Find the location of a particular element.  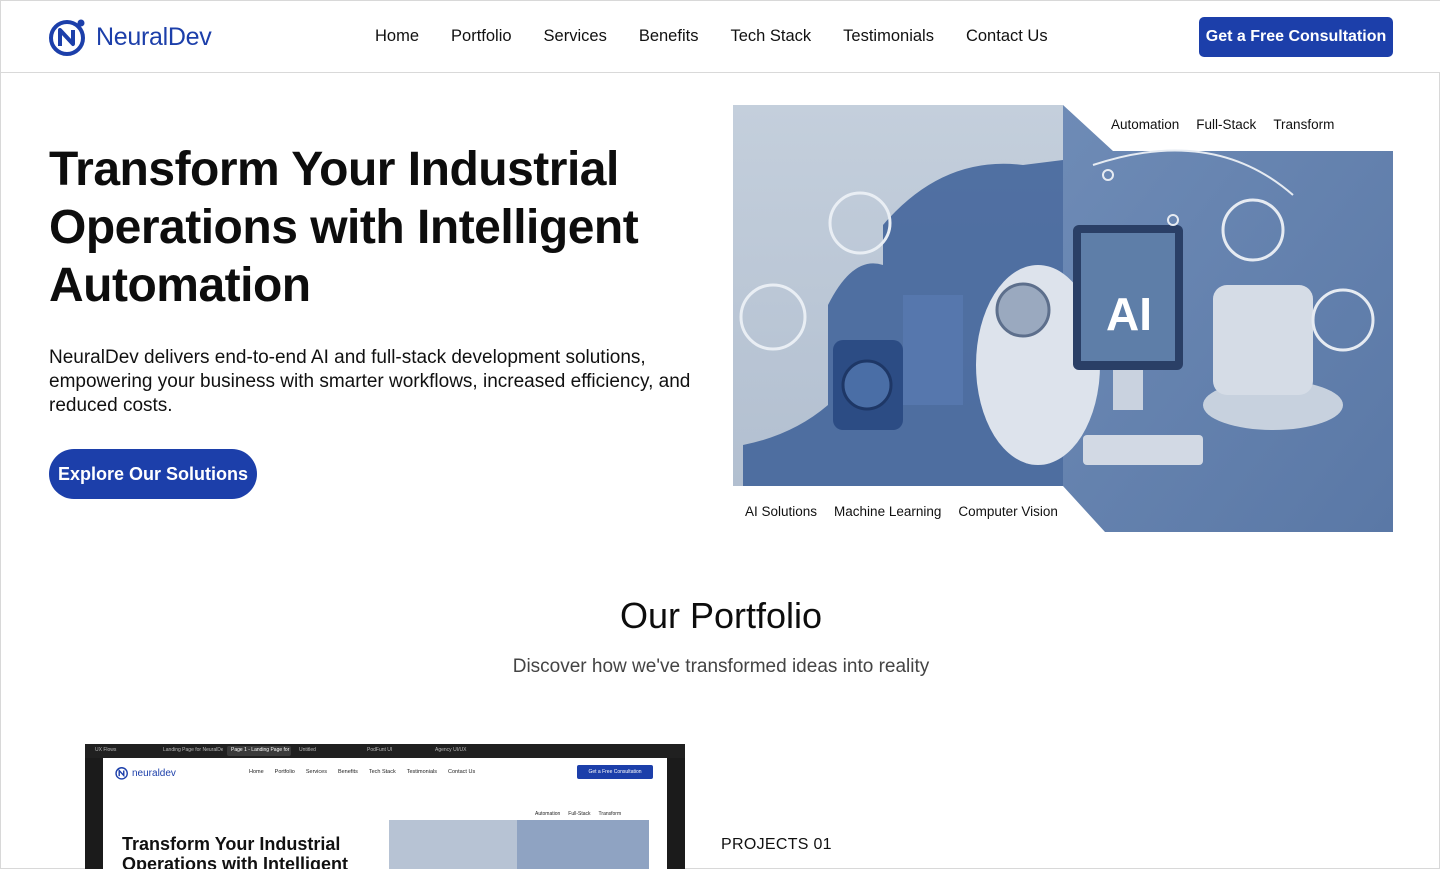

preview-tab: PodFunt UI is located at coordinates (380, 750).